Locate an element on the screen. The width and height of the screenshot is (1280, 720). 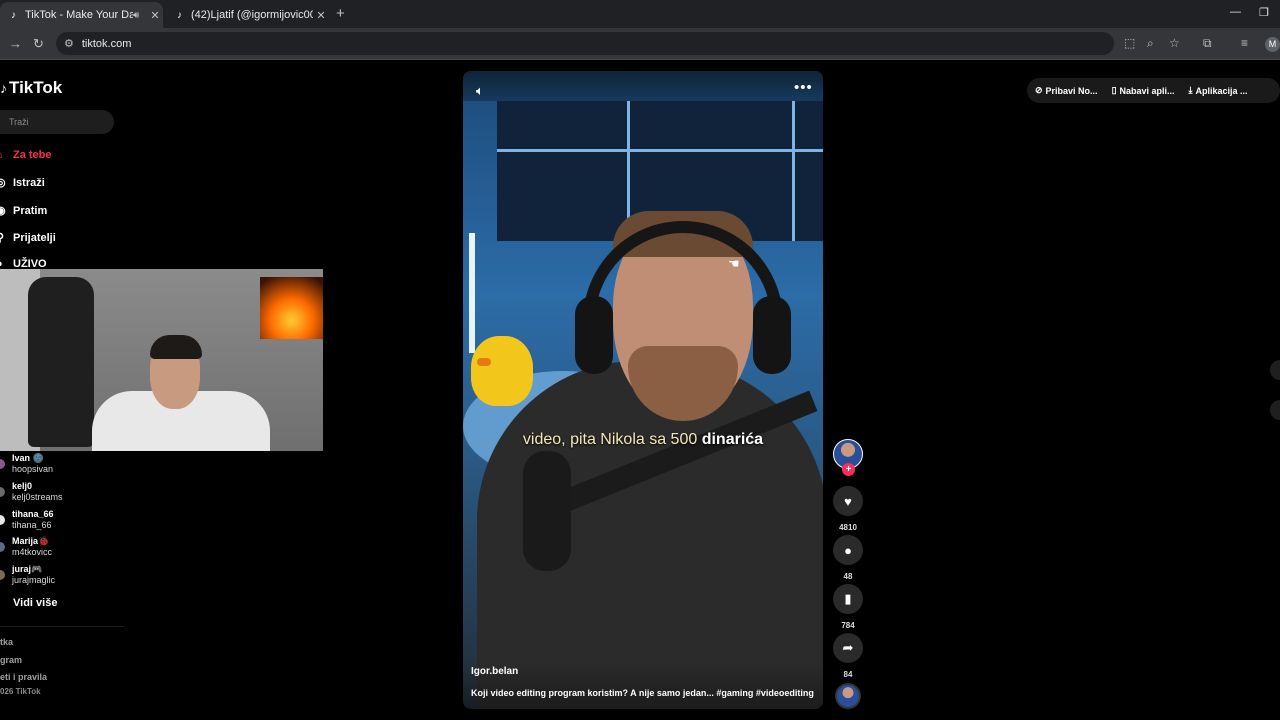
comment-button: ● 48 is located at coordinates (848, 558).